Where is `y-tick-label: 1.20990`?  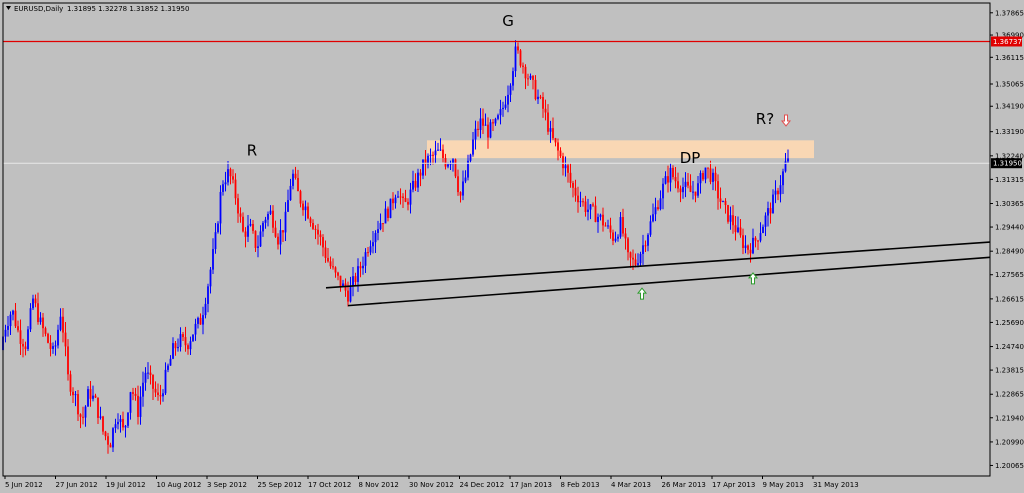
y-tick-label: 1.20990 is located at coordinates (1009, 442).